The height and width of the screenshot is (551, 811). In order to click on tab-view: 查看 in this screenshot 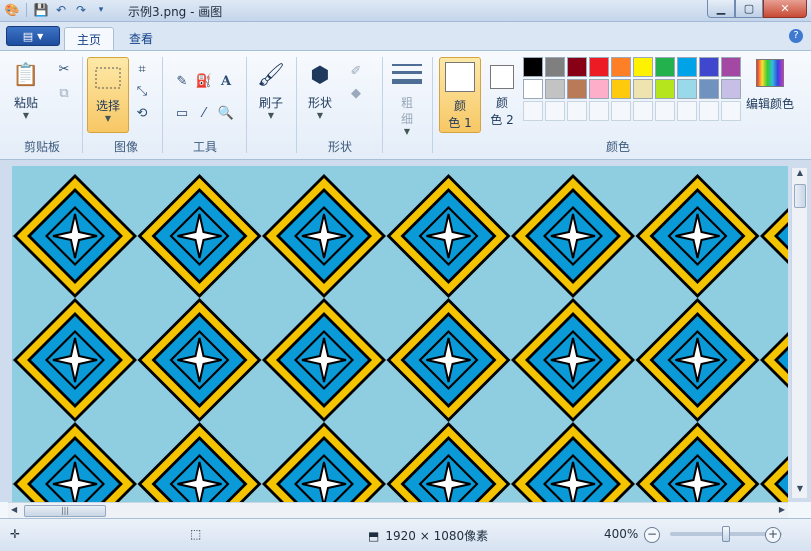, I will do `click(141, 38)`.